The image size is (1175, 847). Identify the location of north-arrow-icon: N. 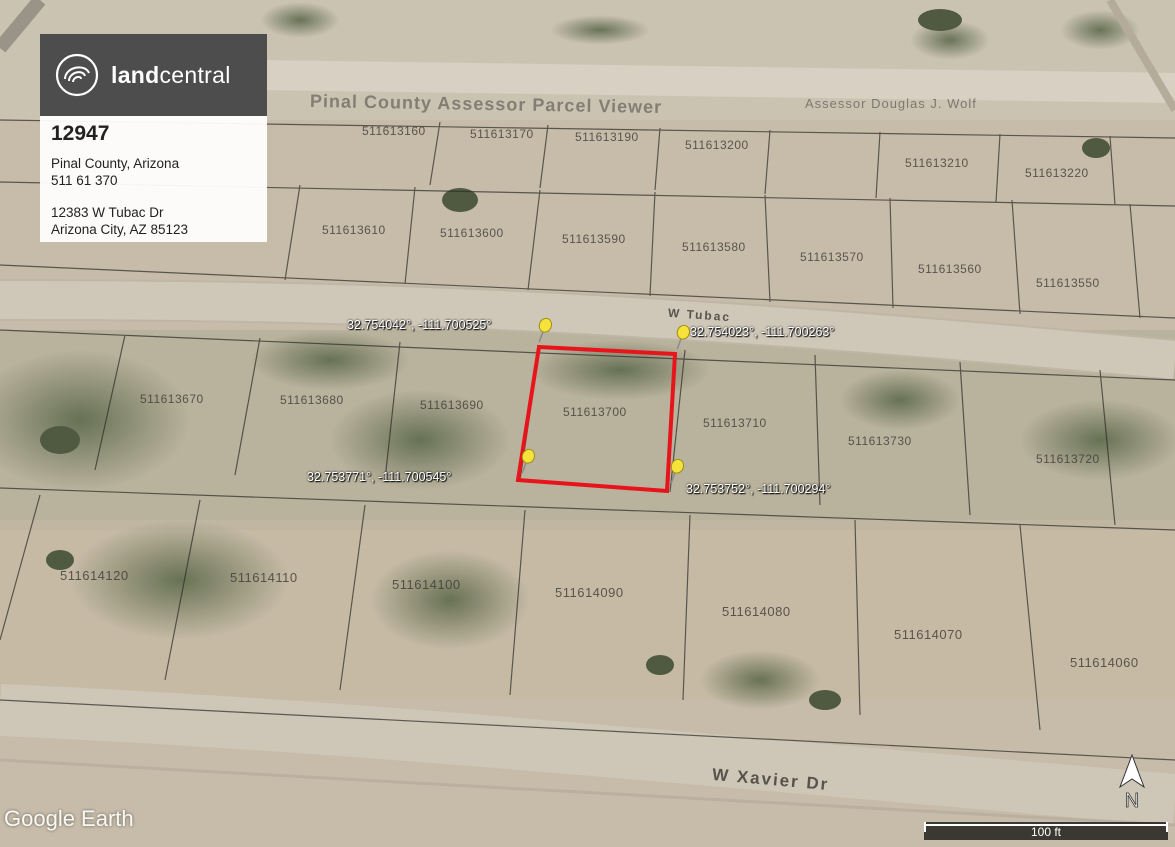
(1132, 782).